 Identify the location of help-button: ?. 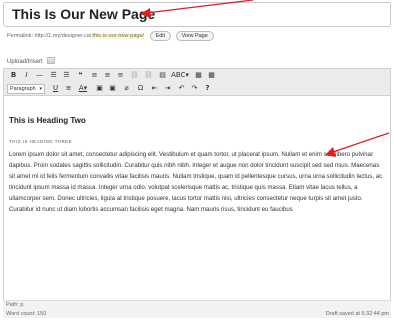
(207, 88).